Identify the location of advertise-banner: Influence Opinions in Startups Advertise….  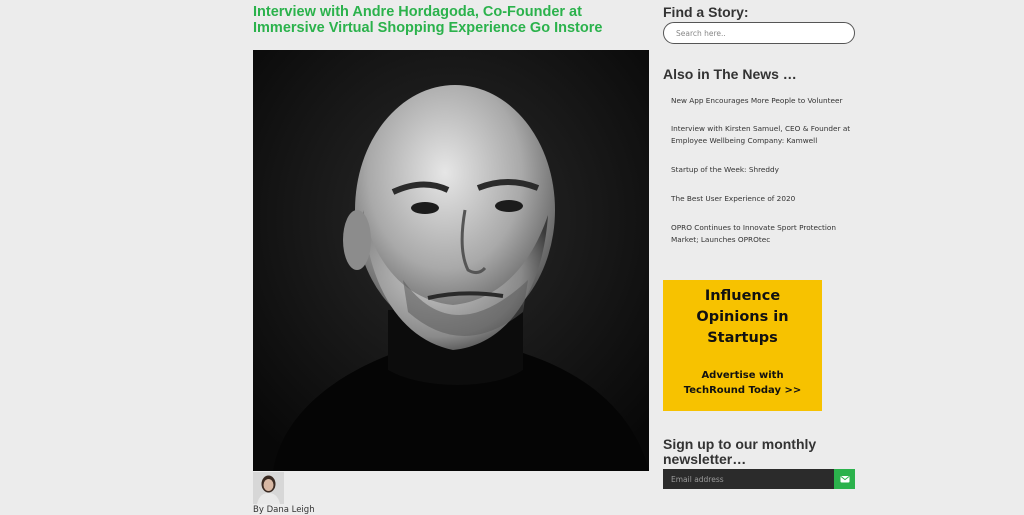
(742, 345).